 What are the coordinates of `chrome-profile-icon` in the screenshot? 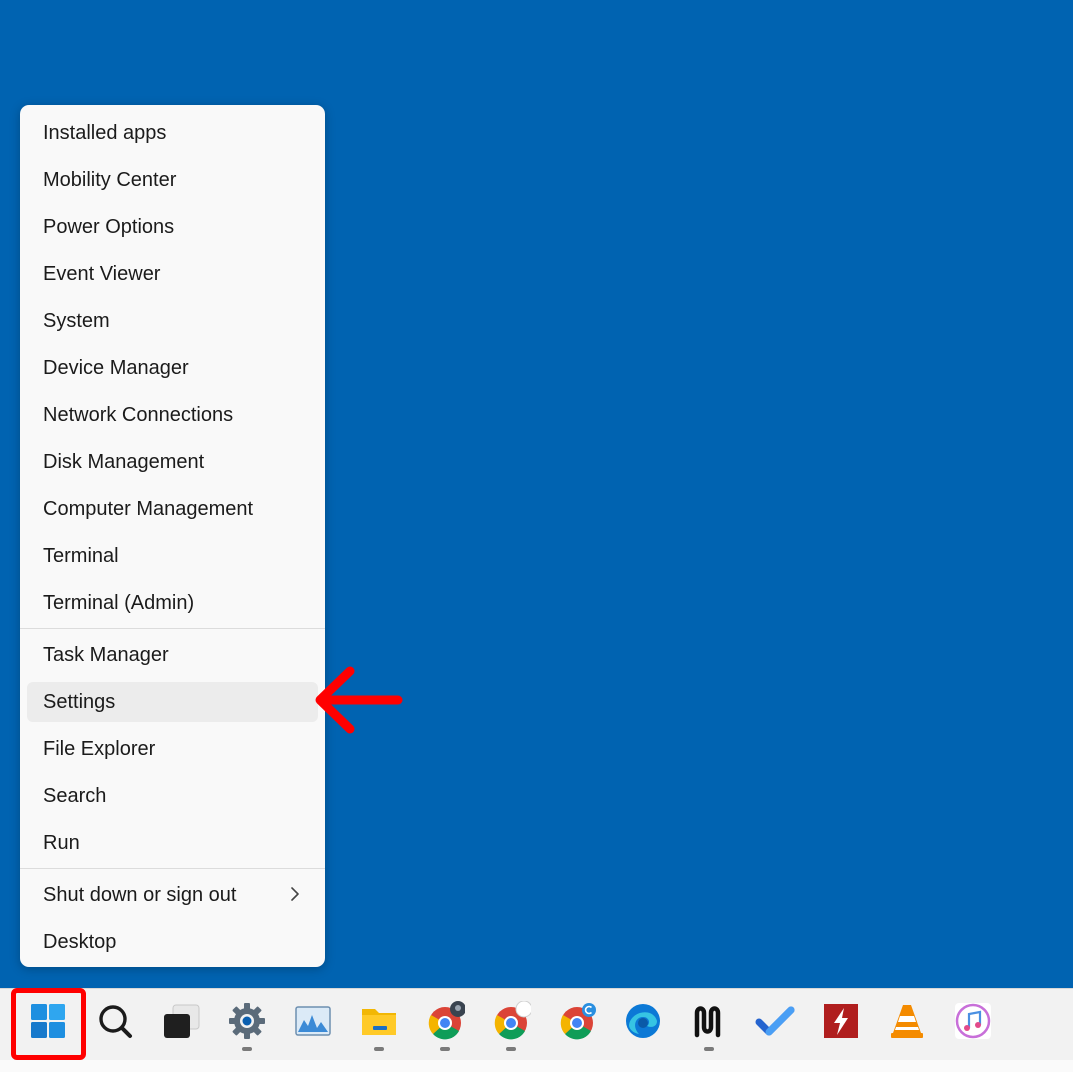 It's located at (445, 1026).